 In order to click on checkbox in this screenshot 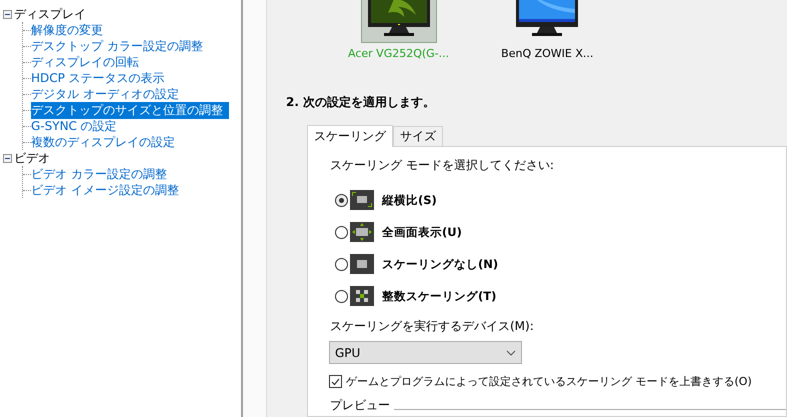, I will do `click(335, 381)`.